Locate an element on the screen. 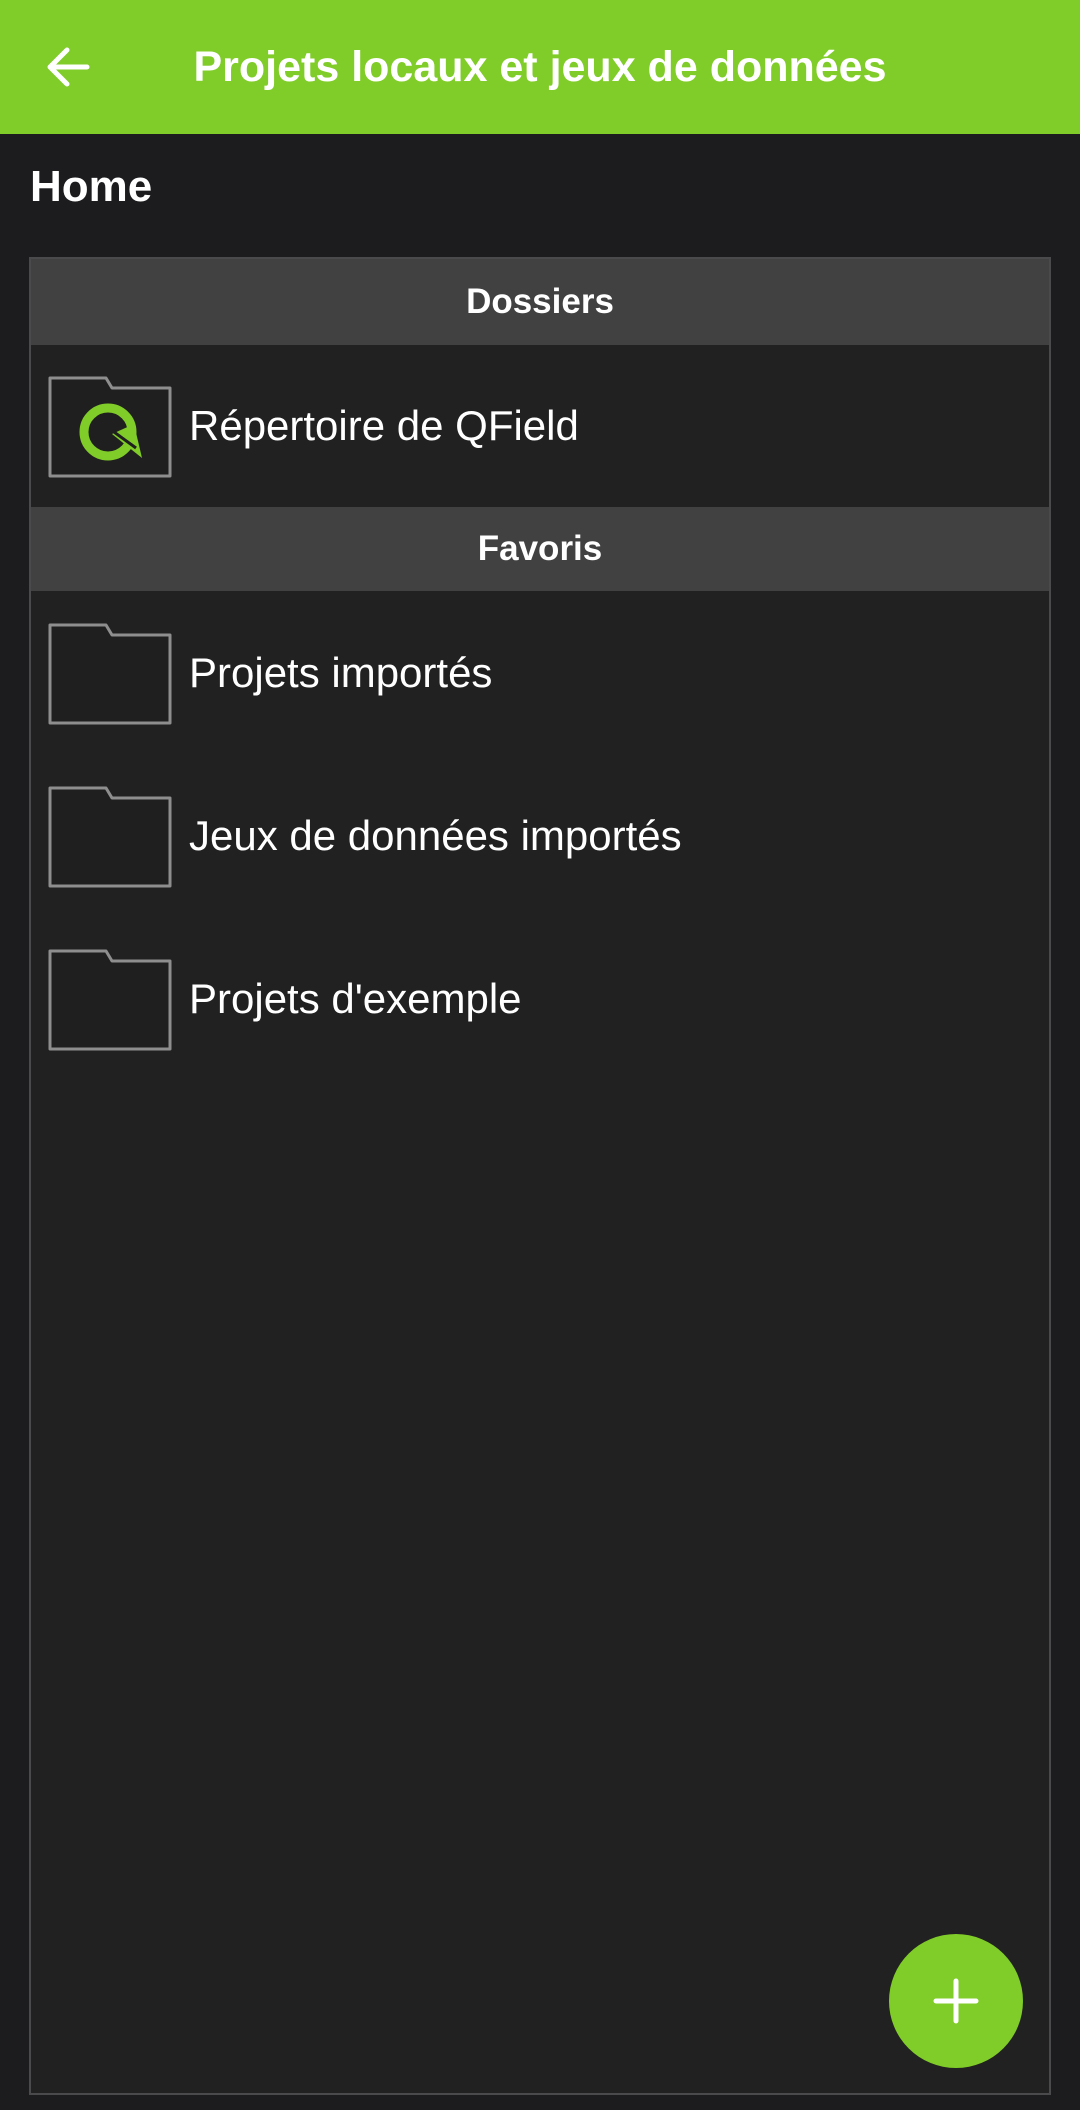 The image size is (1080, 2110). section-header-dossiers: Dossiers is located at coordinates (540, 302).